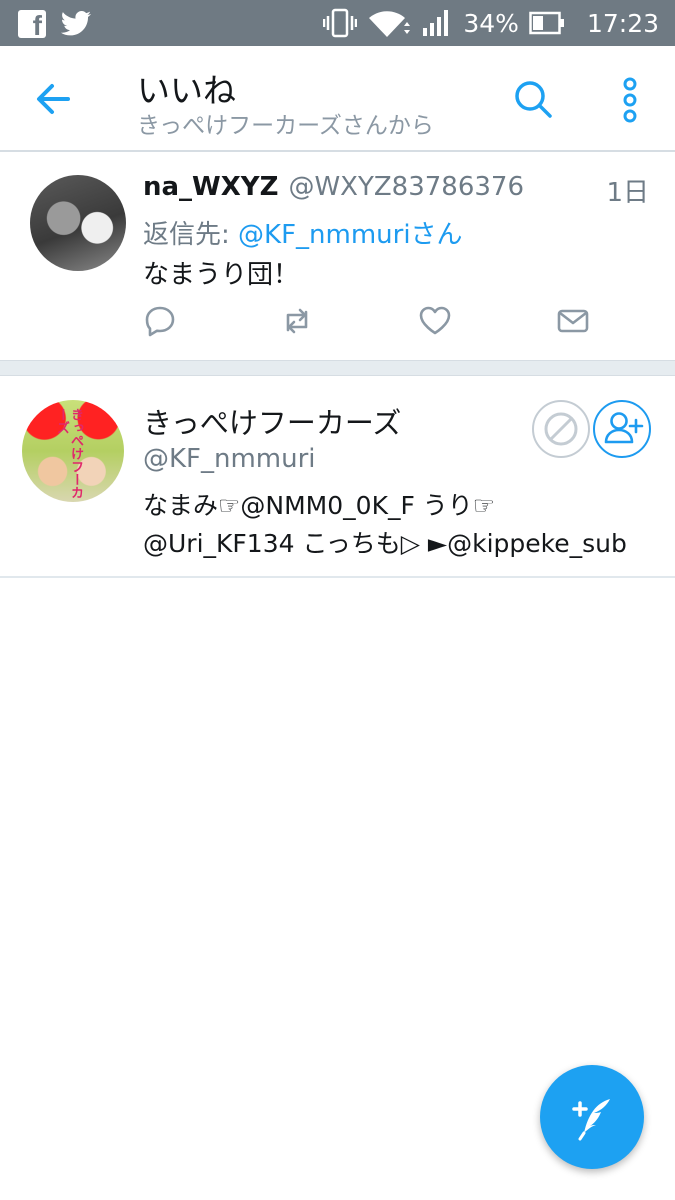 This screenshot has width=675, height=1200. I want to click on reply-icon, so click(160, 321).